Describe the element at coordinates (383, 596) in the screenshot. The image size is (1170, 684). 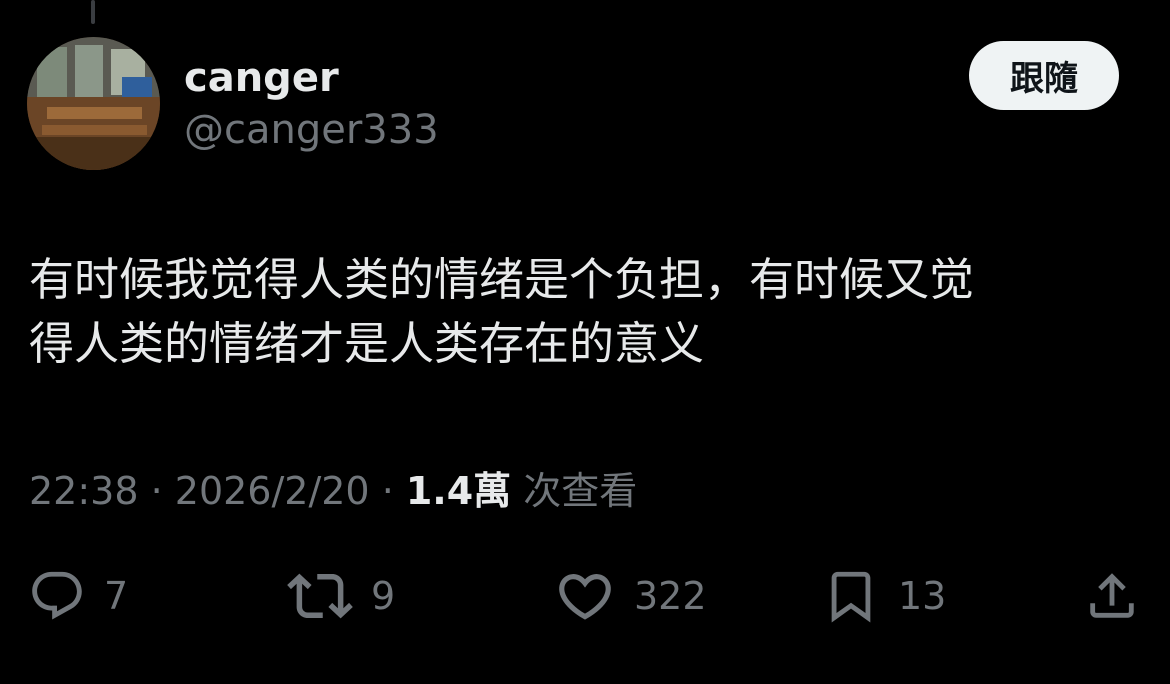
I see `repost-count: 9` at that location.